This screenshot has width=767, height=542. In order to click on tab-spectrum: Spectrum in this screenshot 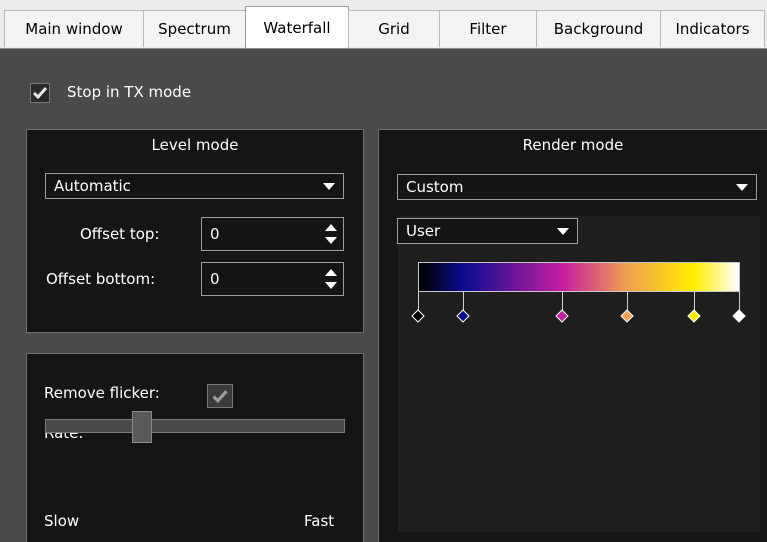, I will do `click(194, 28)`.